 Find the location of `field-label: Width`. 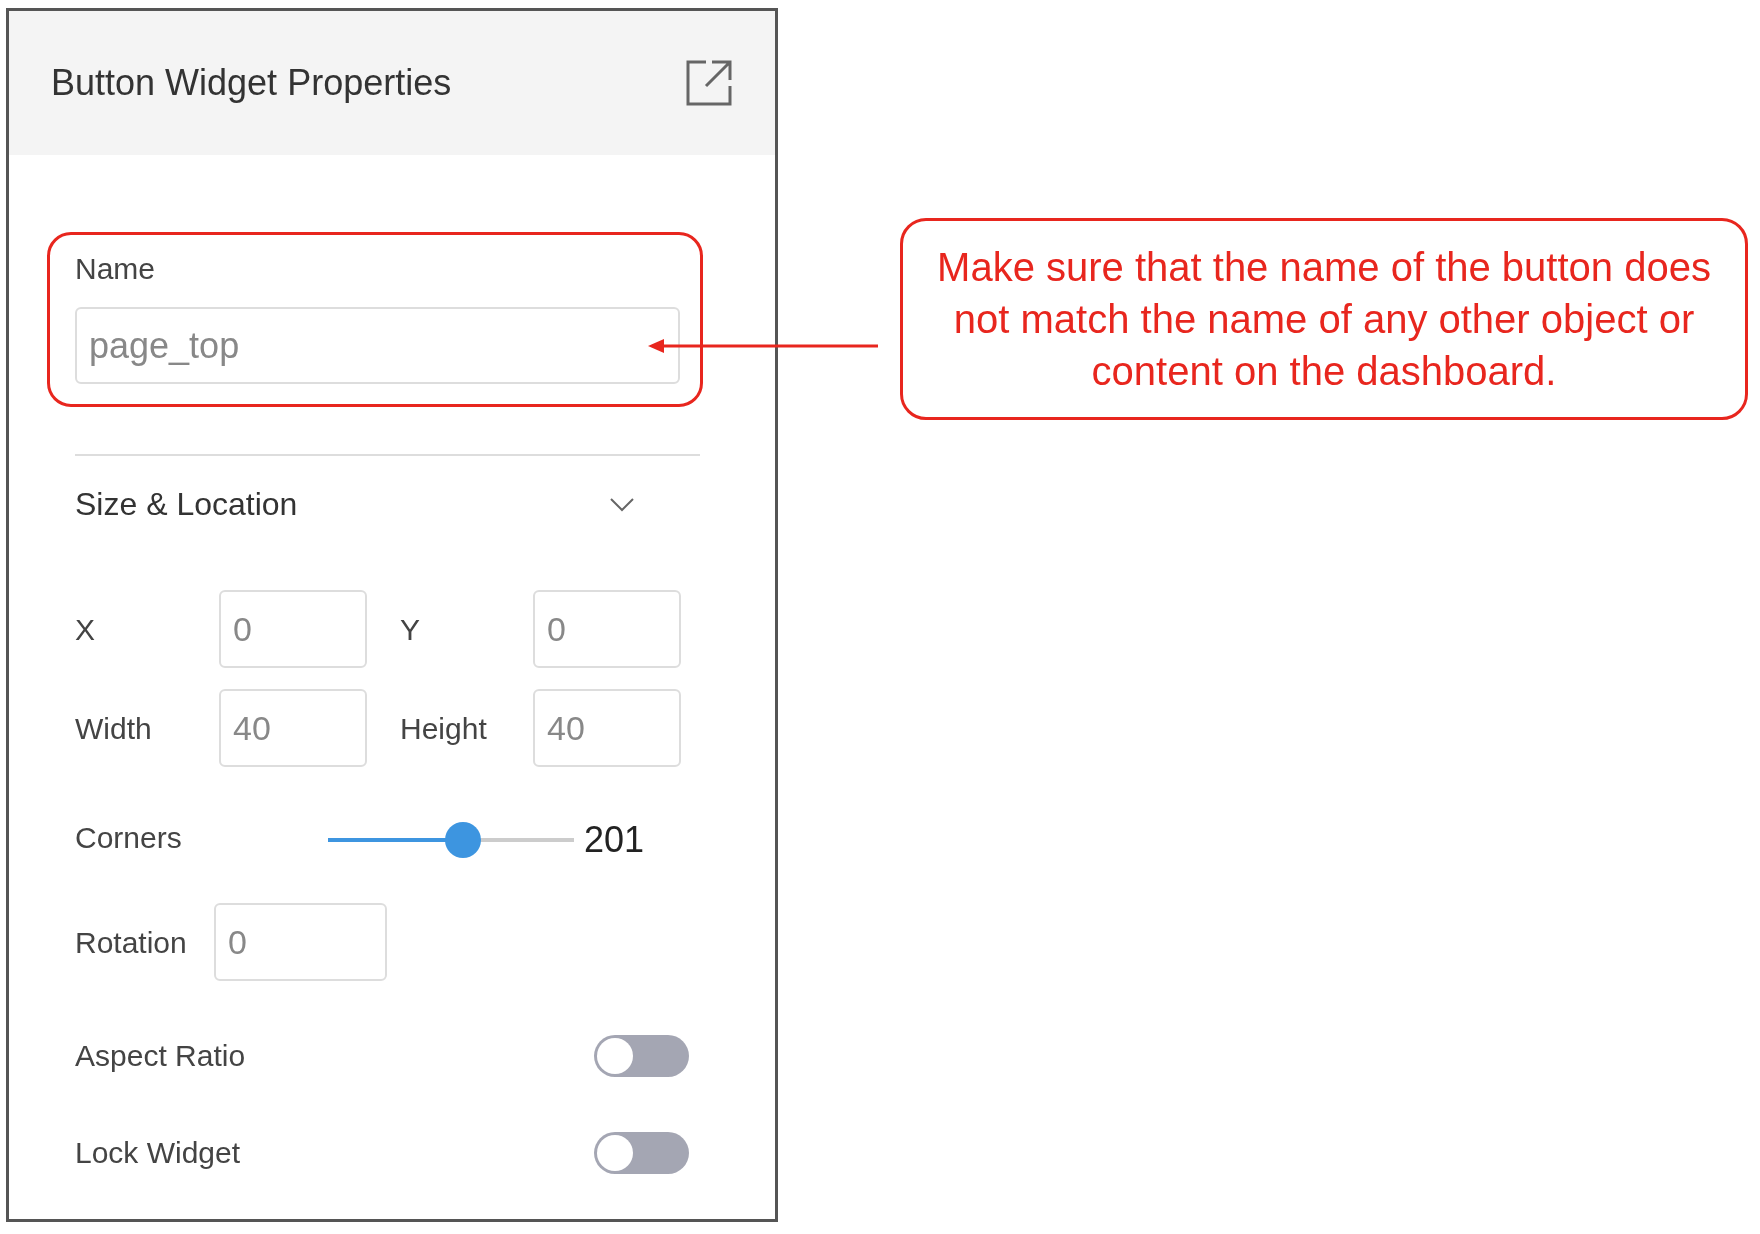

field-label: Width is located at coordinates (114, 728).